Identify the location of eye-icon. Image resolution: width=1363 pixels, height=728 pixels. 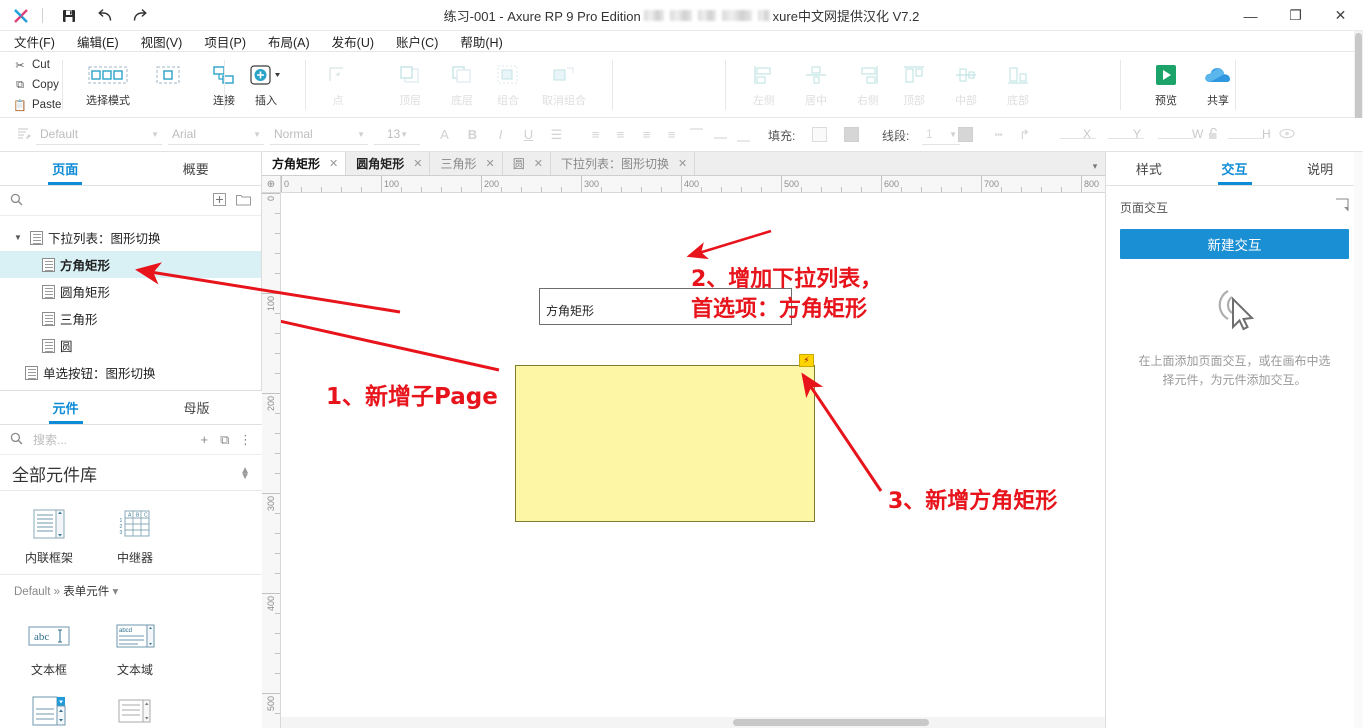
(1286, 134).